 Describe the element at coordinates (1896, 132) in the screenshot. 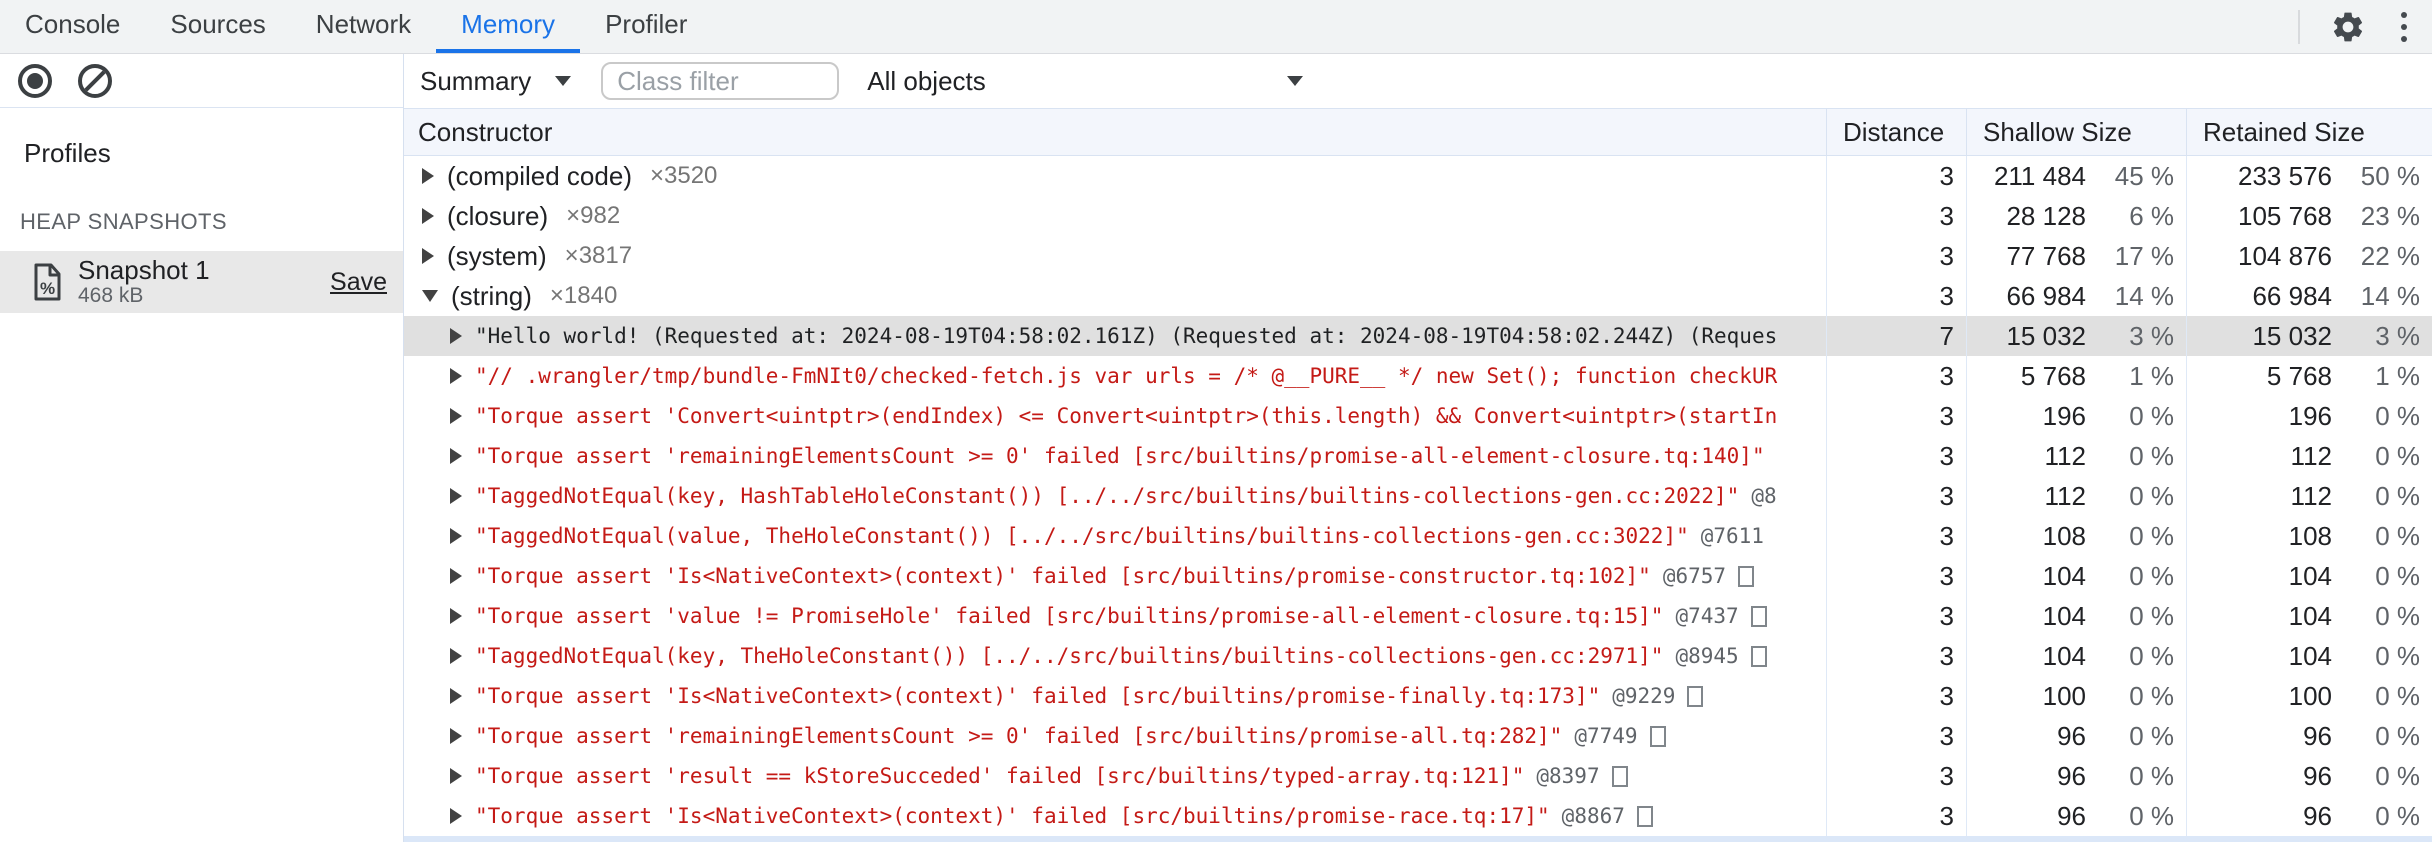

I see `column-header-distance: Distance` at that location.